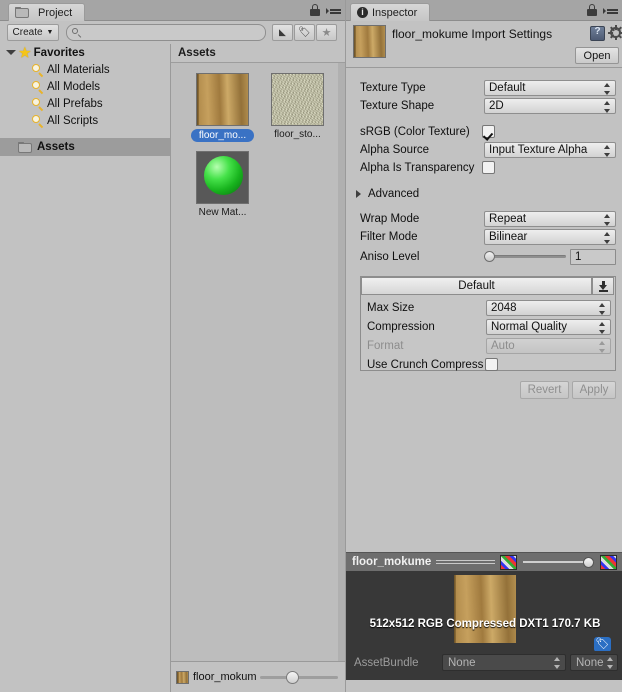  What do you see at coordinates (50, 32) in the screenshot?
I see `chevron-down-icon: ▼` at bounding box center [50, 32].